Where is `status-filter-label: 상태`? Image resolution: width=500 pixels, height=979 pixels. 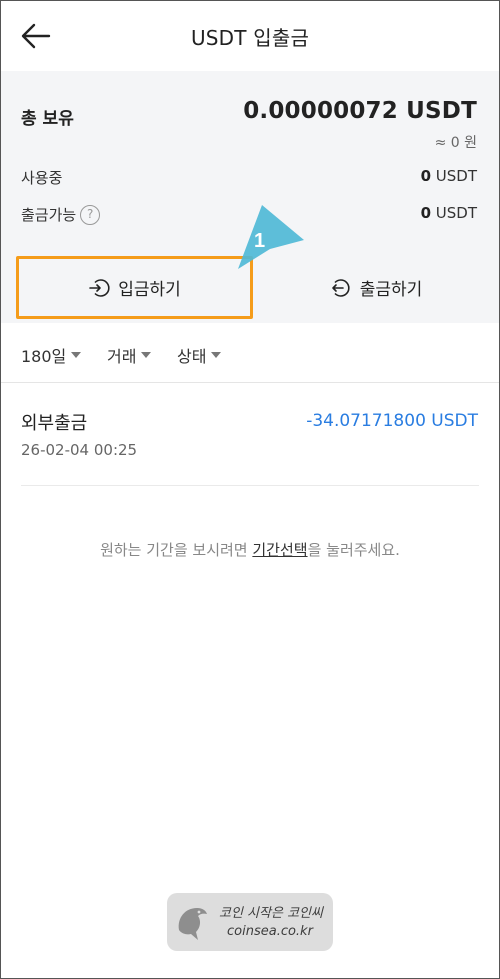
status-filter-label: 상태 is located at coordinates (192, 356).